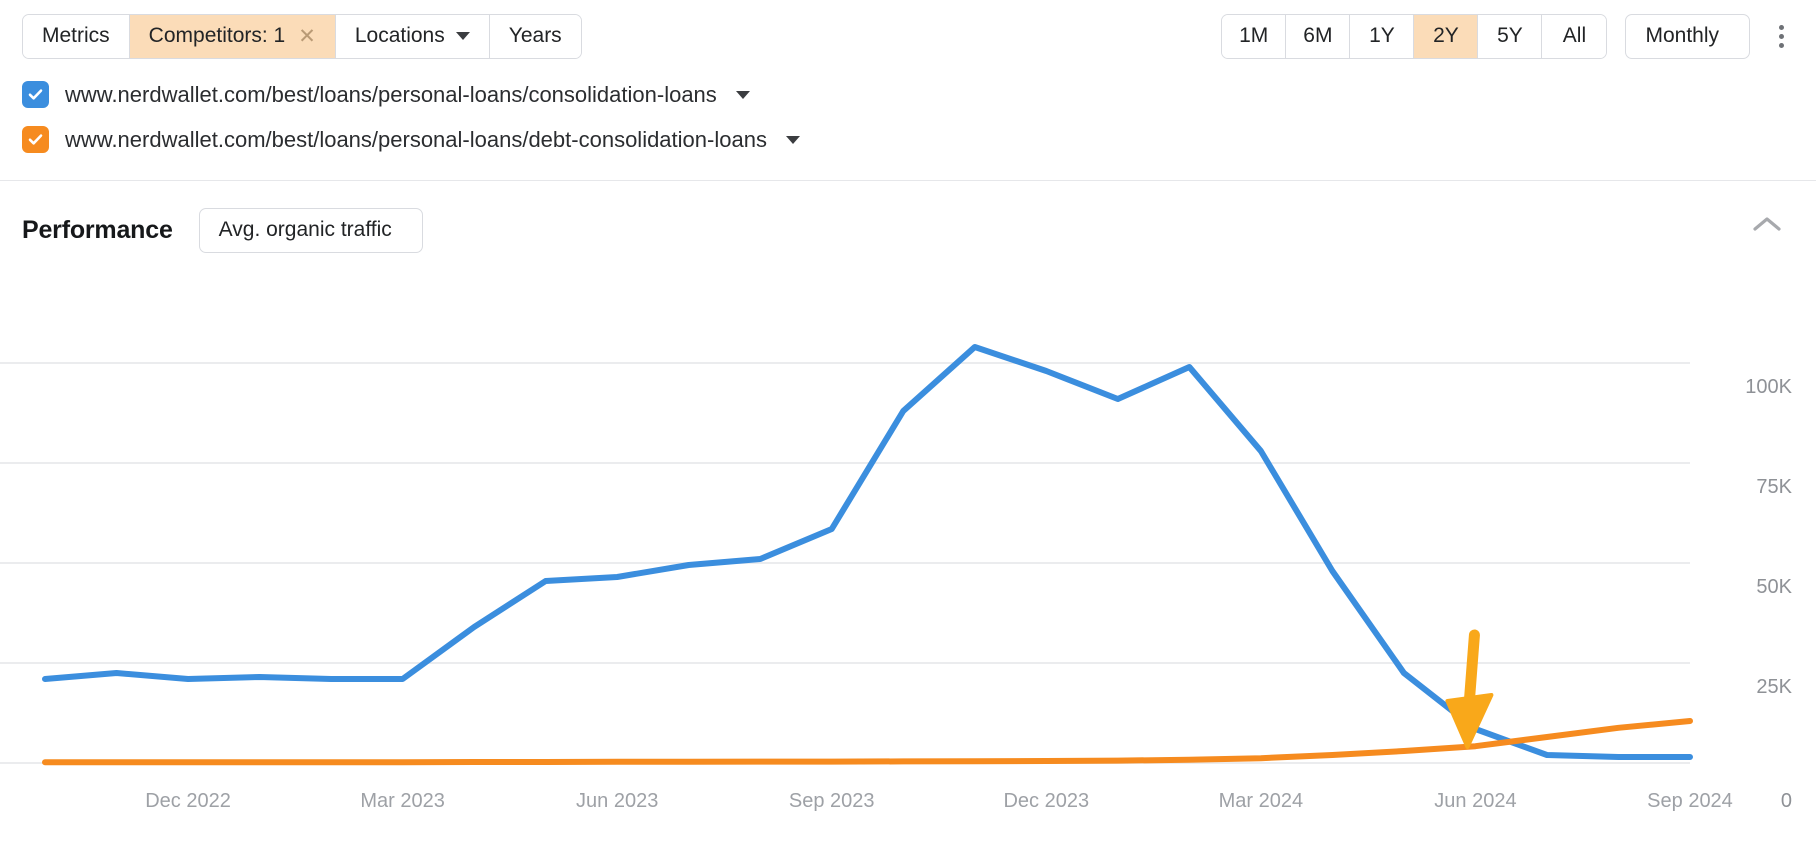  I want to click on x-axis-tick-label: Sep 2024, so click(1690, 801).